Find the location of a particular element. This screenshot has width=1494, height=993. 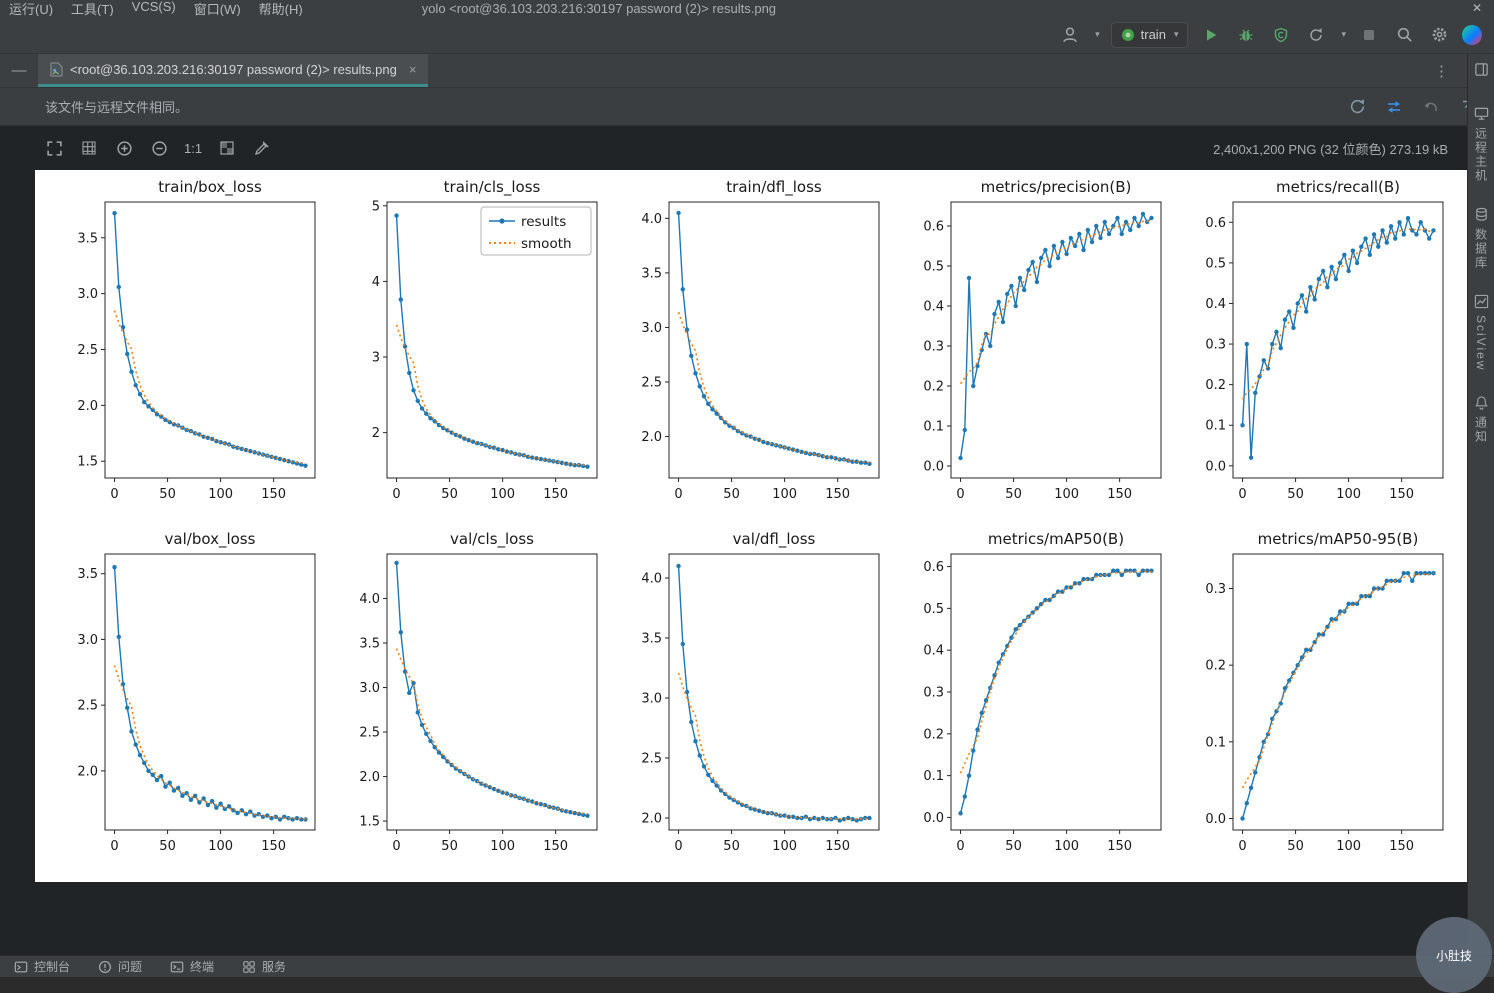

sidebar-item-sciview: SciView is located at coordinates (1481, 332).